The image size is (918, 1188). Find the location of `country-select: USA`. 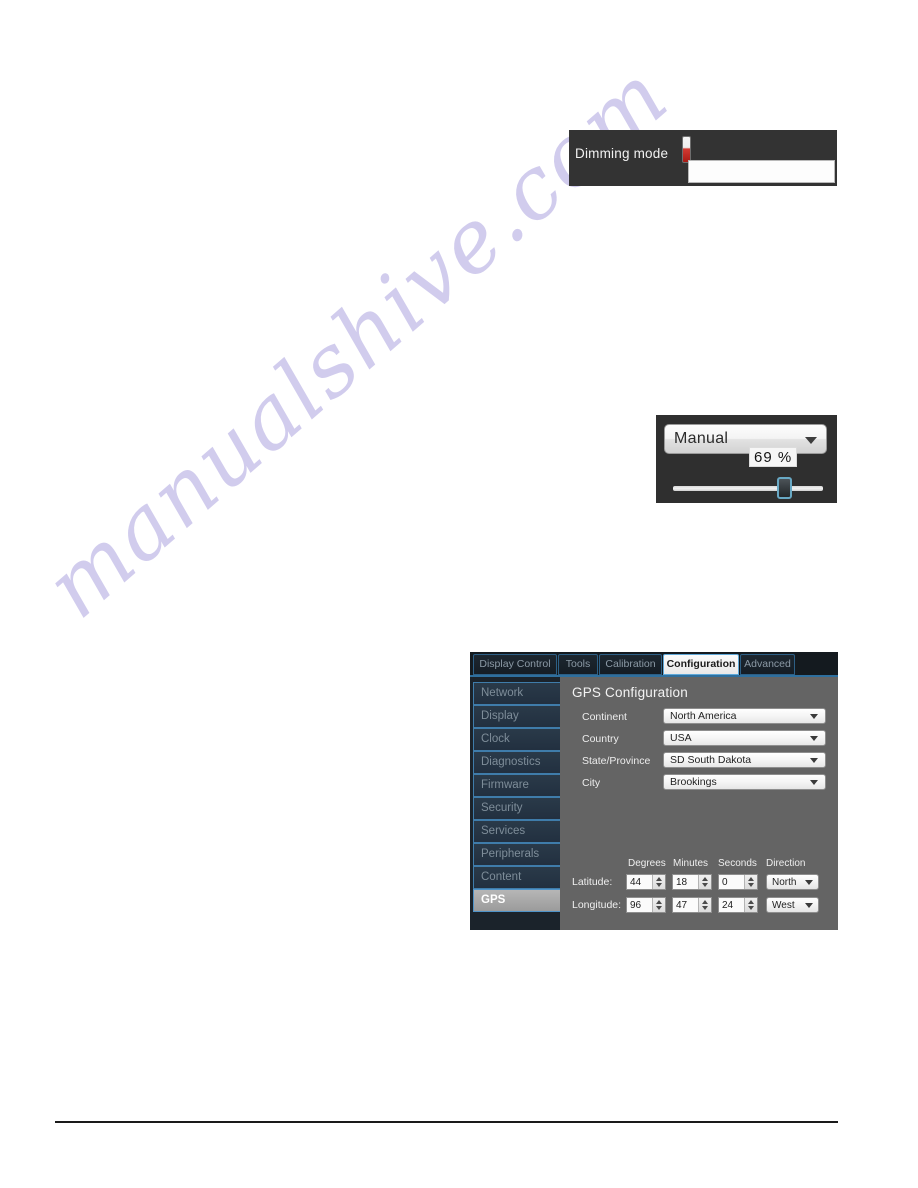

country-select: USA is located at coordinates (744, 738).